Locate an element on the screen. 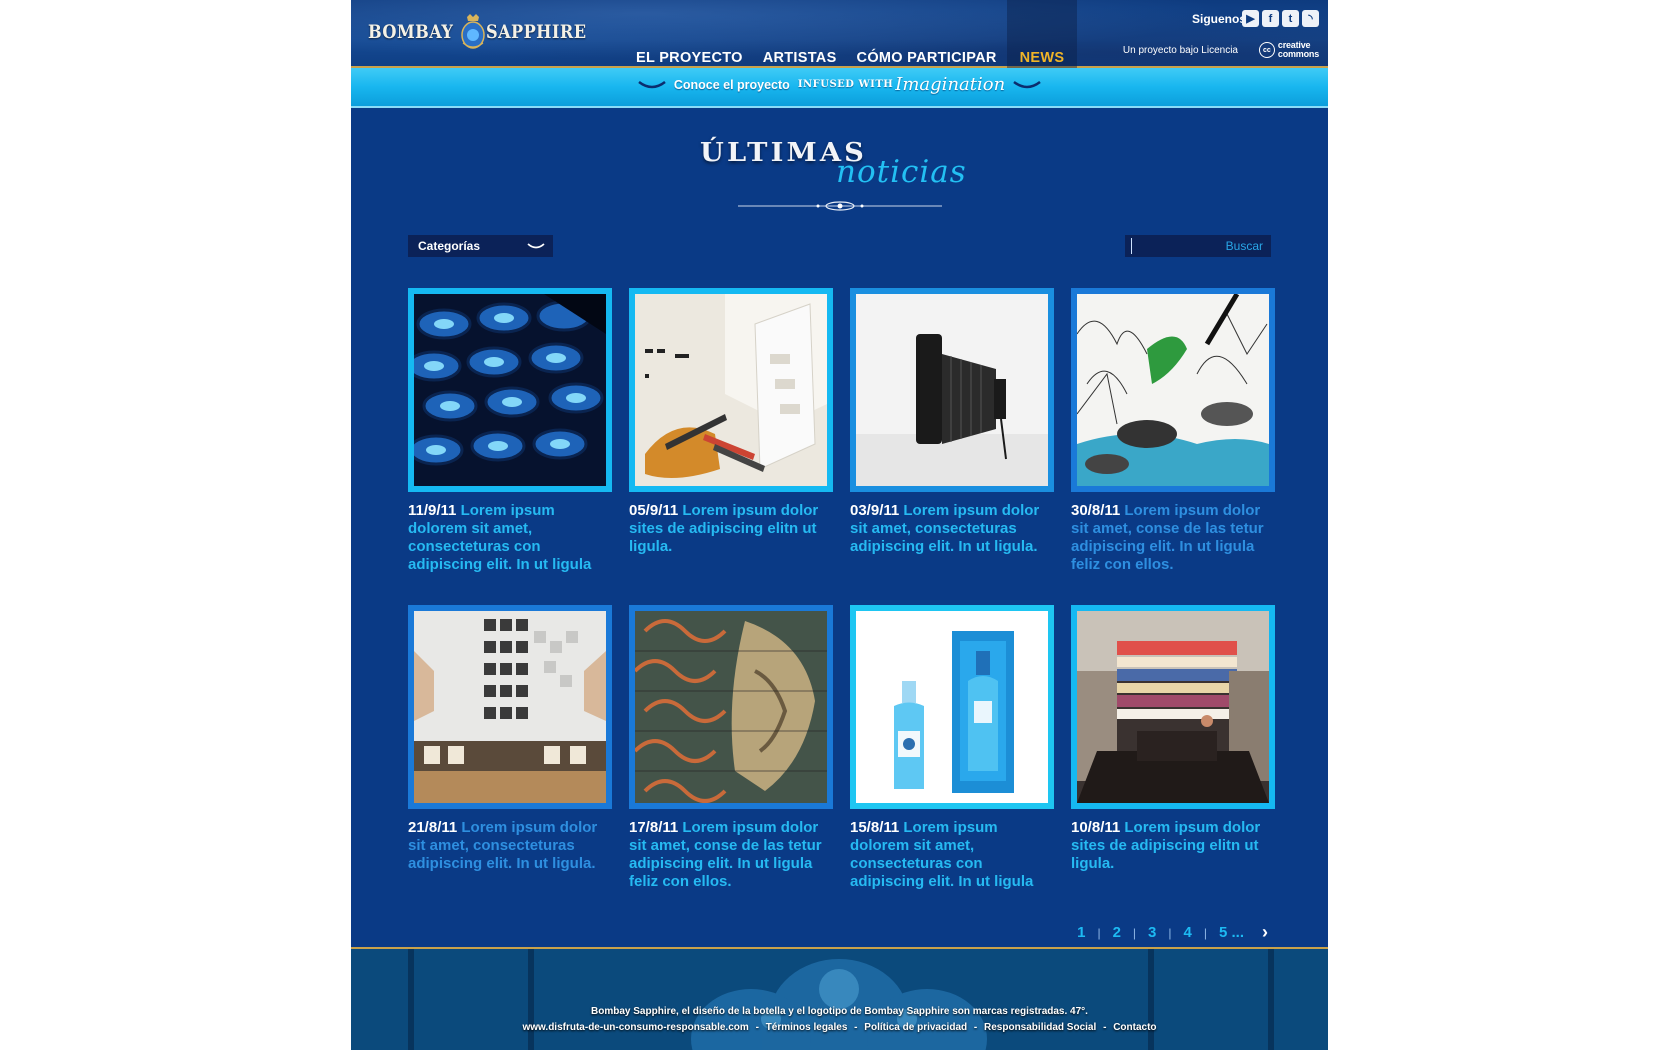 The width and height of the screenshot is (1680, 1050). footer-decoration is located at coordinates (839, 999).